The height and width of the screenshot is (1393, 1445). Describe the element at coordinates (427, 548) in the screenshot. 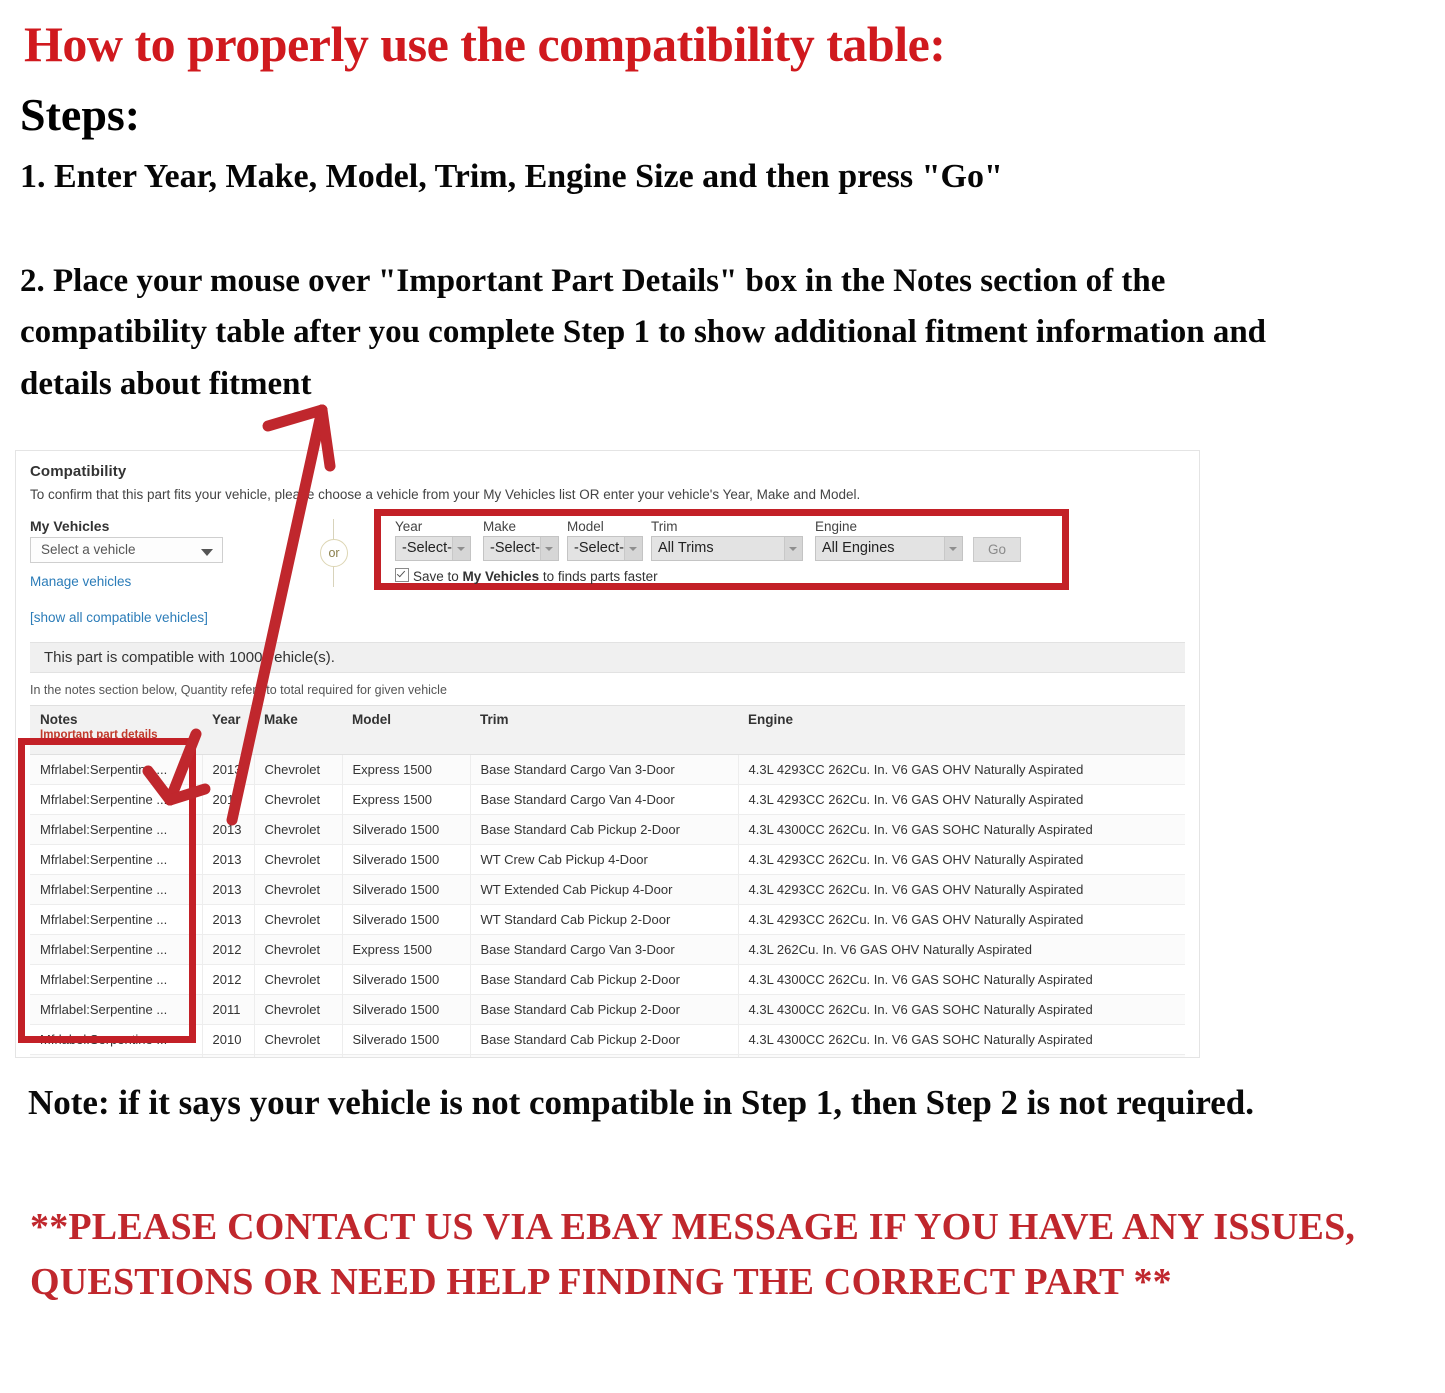

I see `year-select-value: -Select-` at that location.